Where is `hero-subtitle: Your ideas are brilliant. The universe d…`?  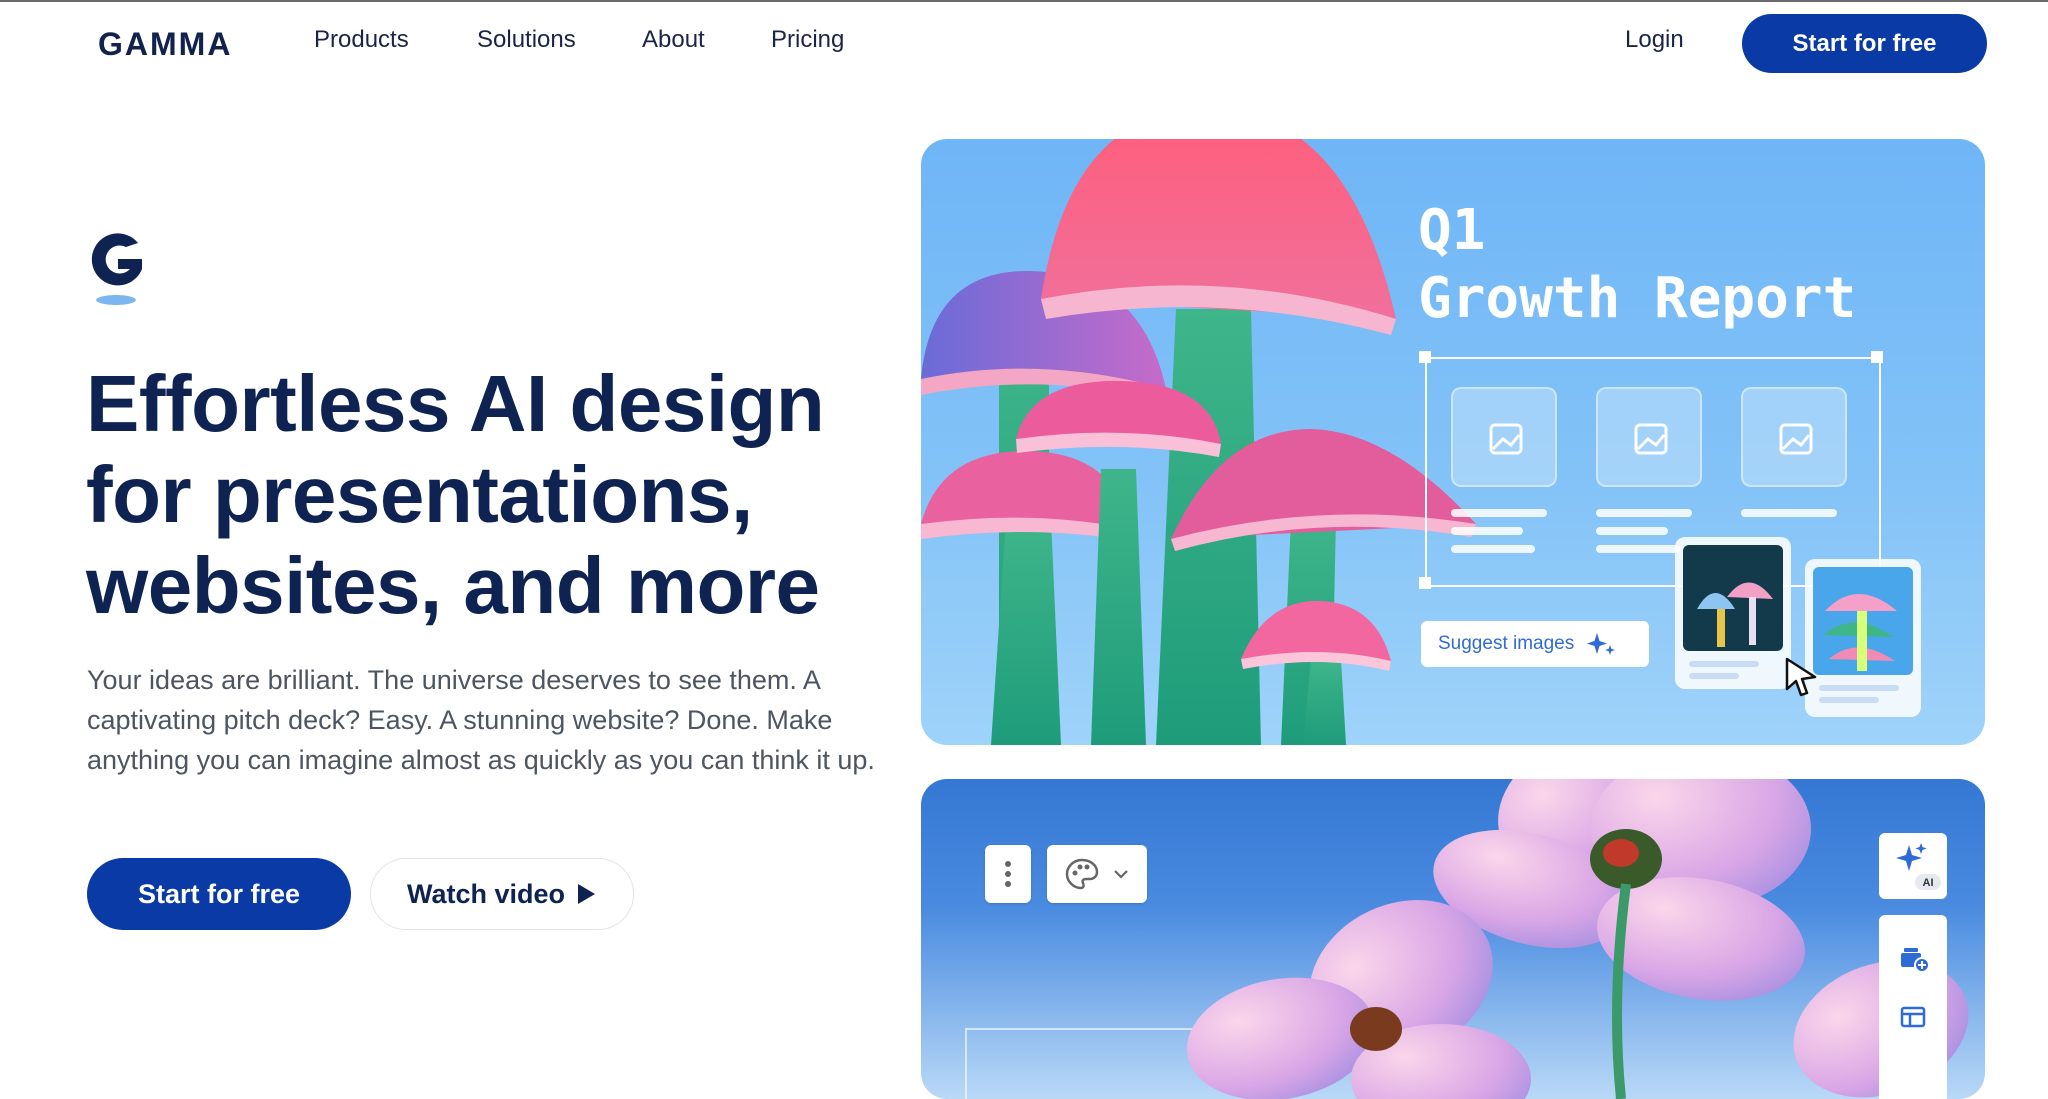 hero-subtitle: Your ideas are brilliant. The universe d… is located at coordinates (481, 720).